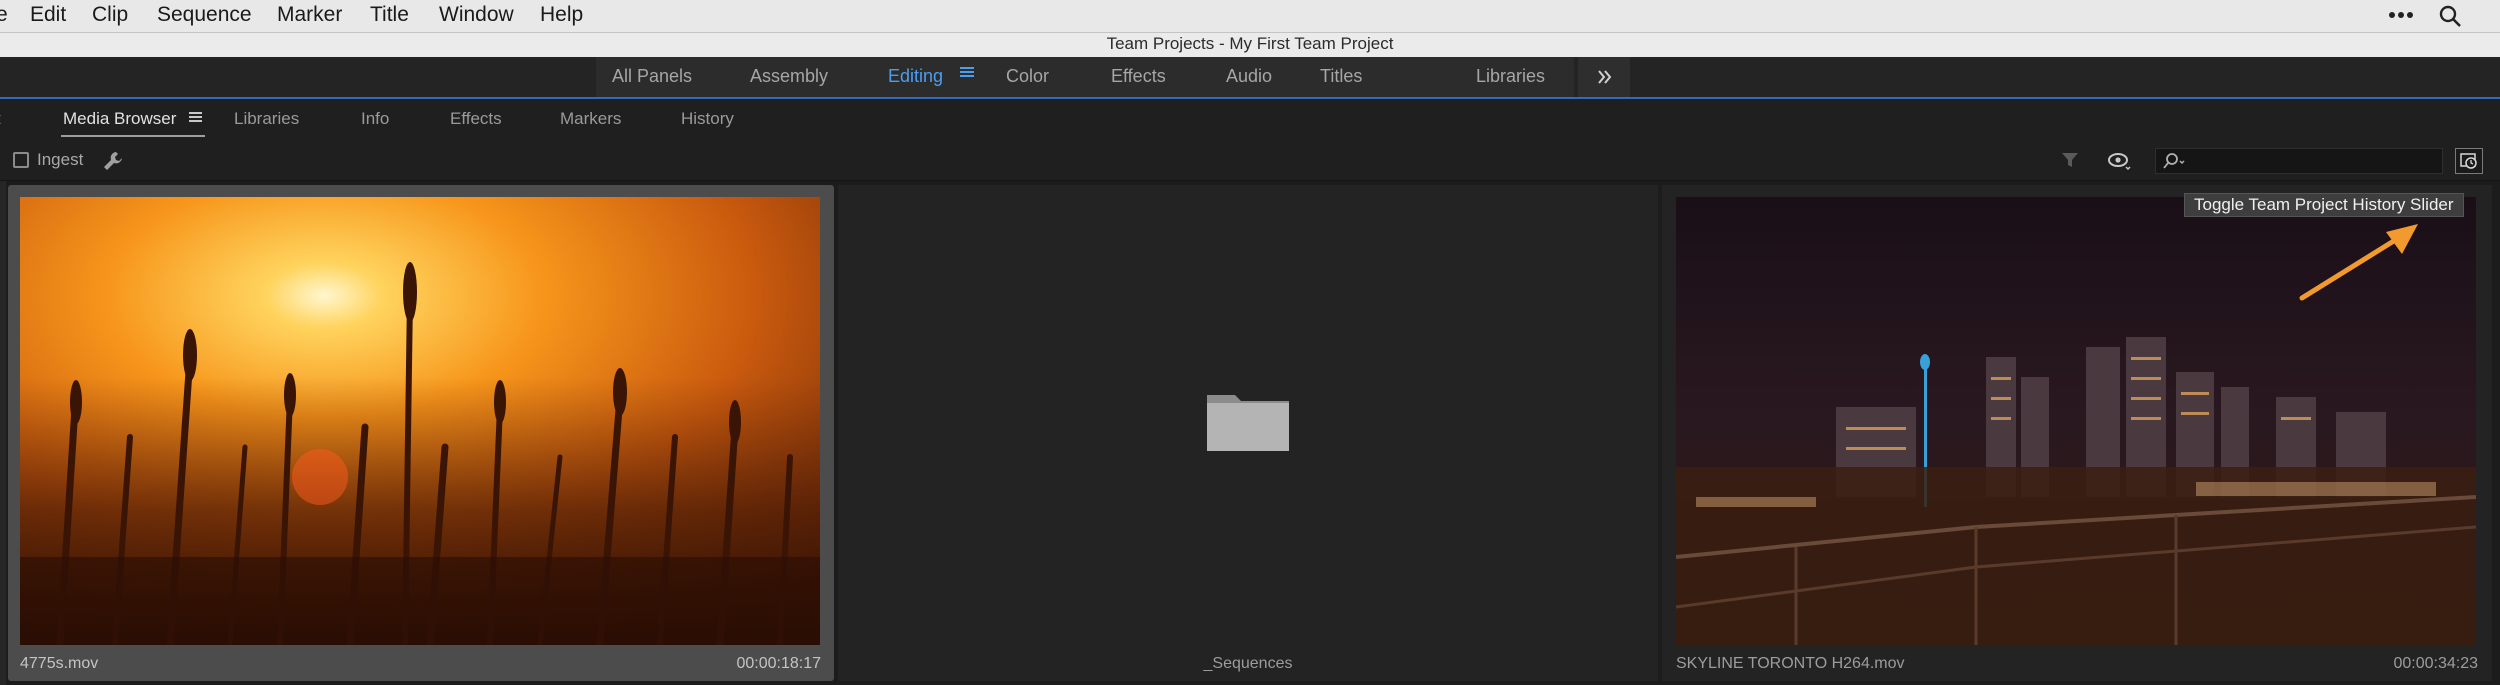  Describe the element at coordinates (2299, 161) in the screenshot. I see `search-input` at that location.